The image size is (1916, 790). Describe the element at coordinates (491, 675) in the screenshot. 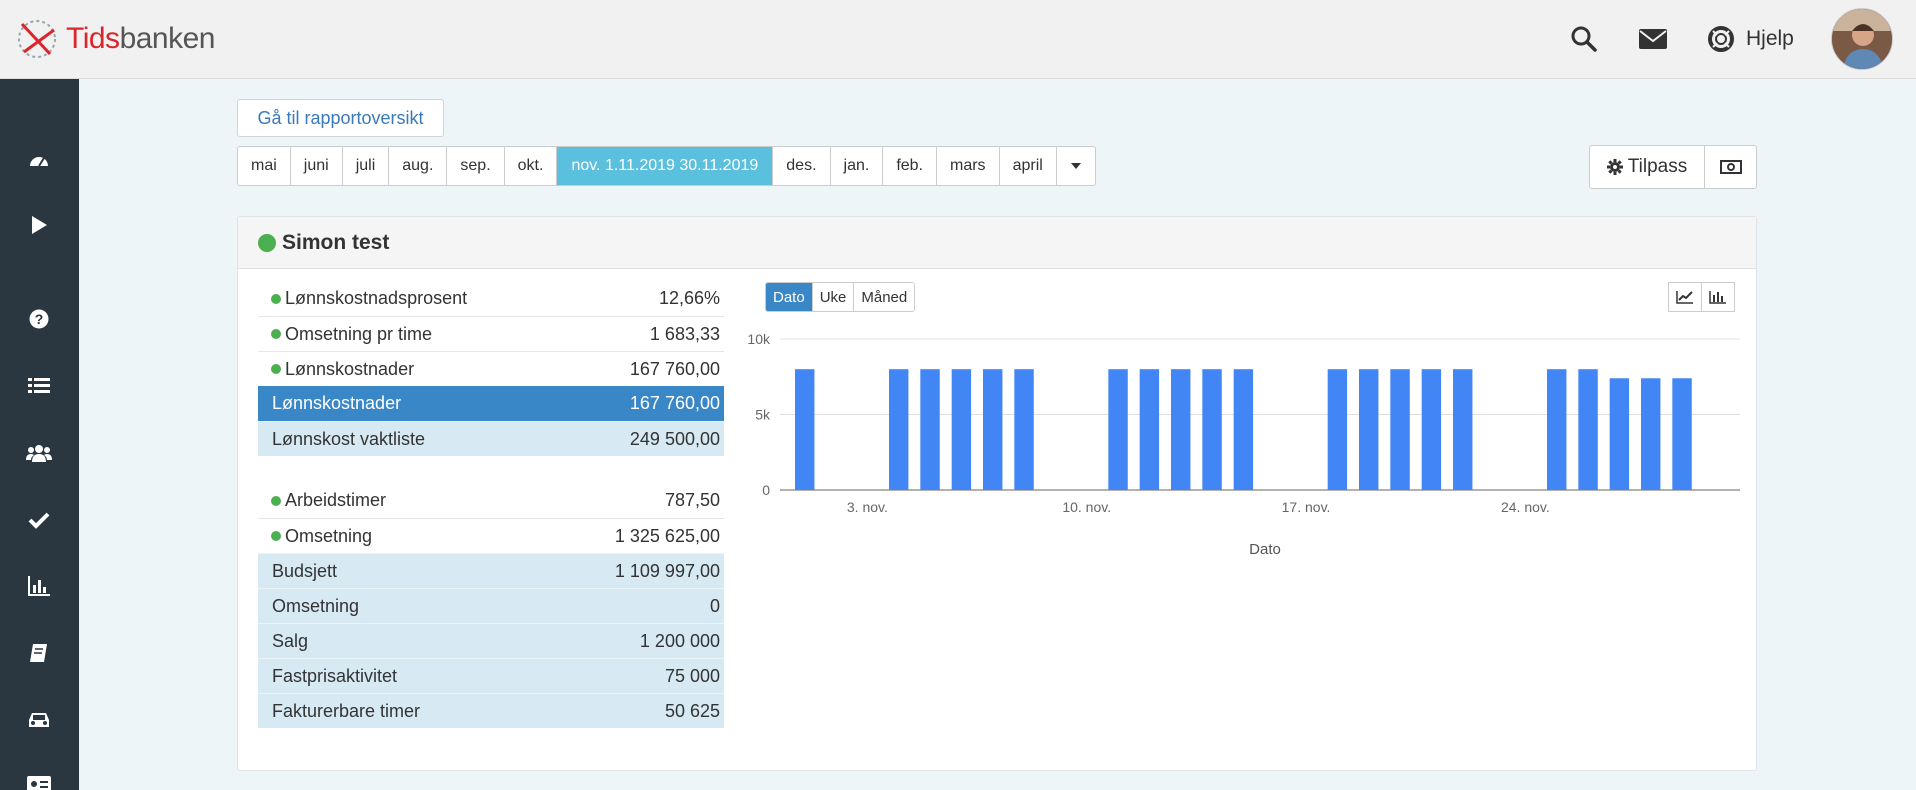

I see `kpi-row: Fastprisaktivitet 75 000` at that location.